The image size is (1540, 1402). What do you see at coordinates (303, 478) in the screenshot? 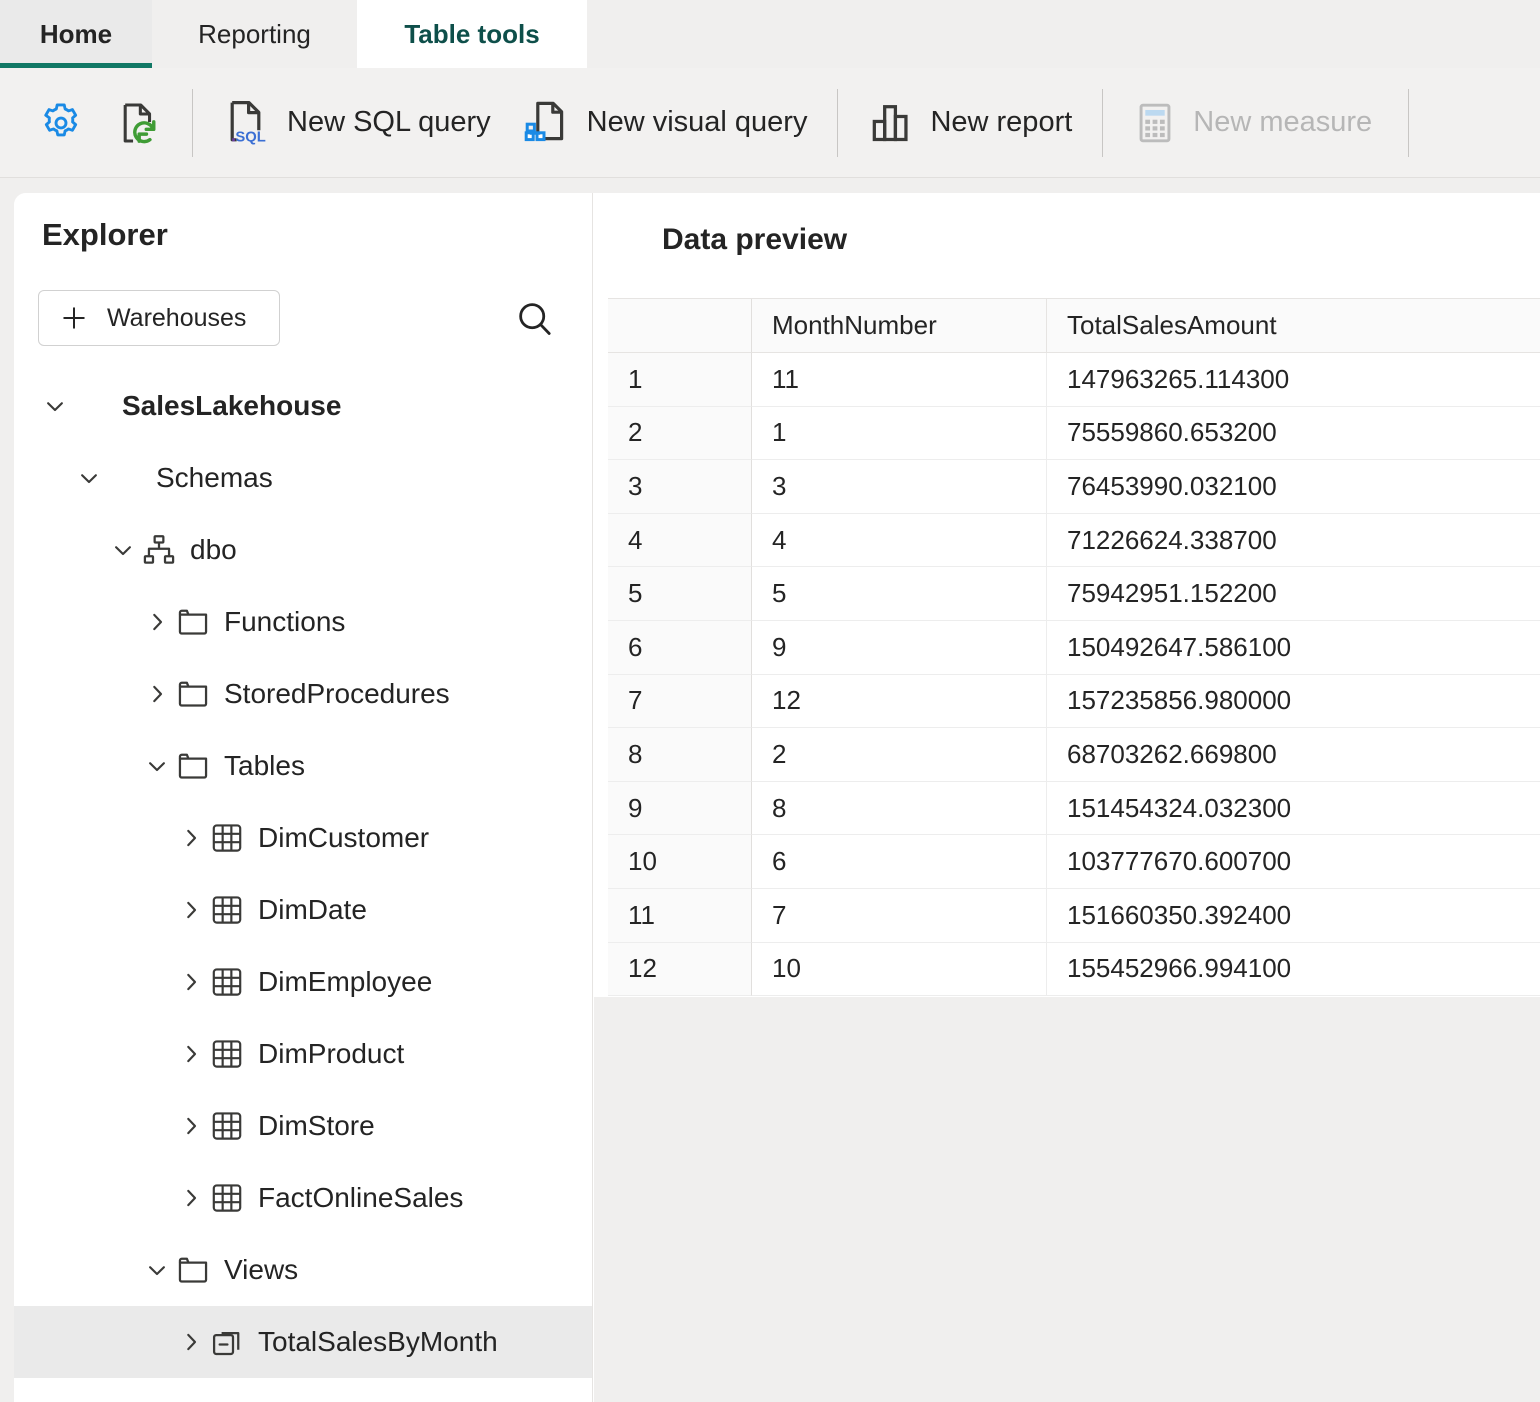
I see `tree-item-schemas: Schemas` at bounding box center [303, 478].